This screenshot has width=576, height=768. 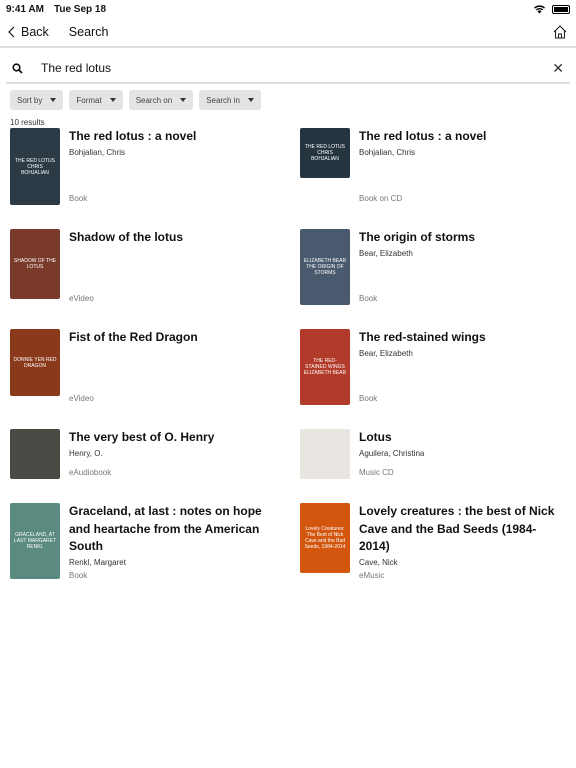 I want to click on cover-image: DONNIE YEN RED DRAGON, so click(x=35, y=362).